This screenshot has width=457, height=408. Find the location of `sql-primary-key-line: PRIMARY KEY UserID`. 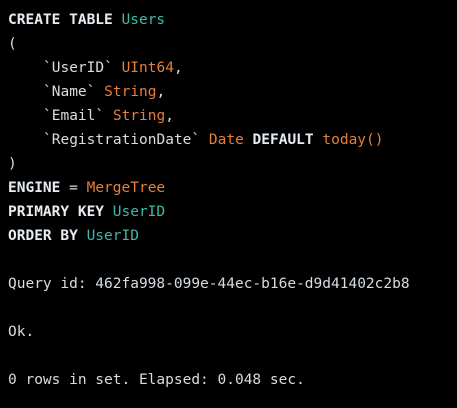

sql-primary-key-line: PRIMARY KEY UserID is located at coordinates (232, 212).